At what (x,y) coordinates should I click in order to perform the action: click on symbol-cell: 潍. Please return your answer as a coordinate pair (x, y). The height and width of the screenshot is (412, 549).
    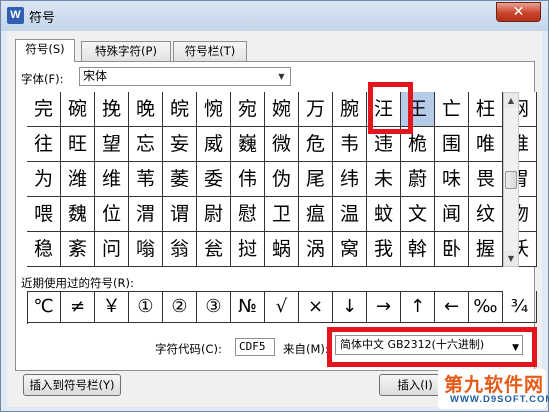
    Looking at the image, I should click on (78, 179).